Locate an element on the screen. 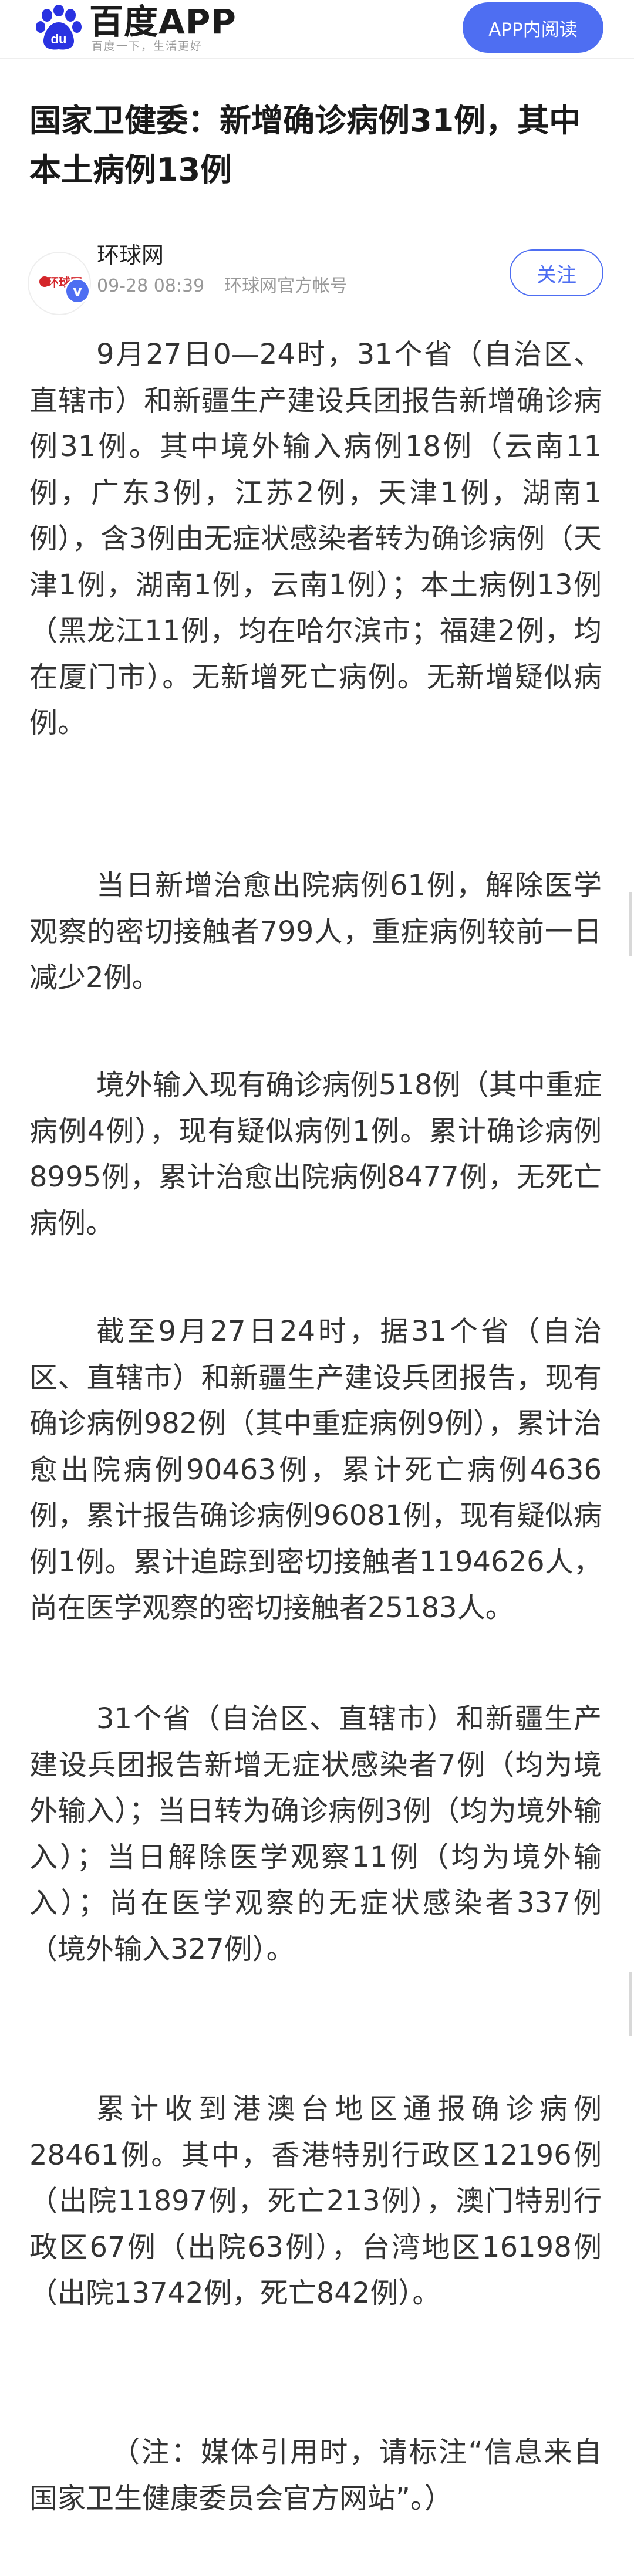  article-title: 国家卫健委：新增确诊病例31例，其中本土病例13例 is located at coordinates (305, 145).